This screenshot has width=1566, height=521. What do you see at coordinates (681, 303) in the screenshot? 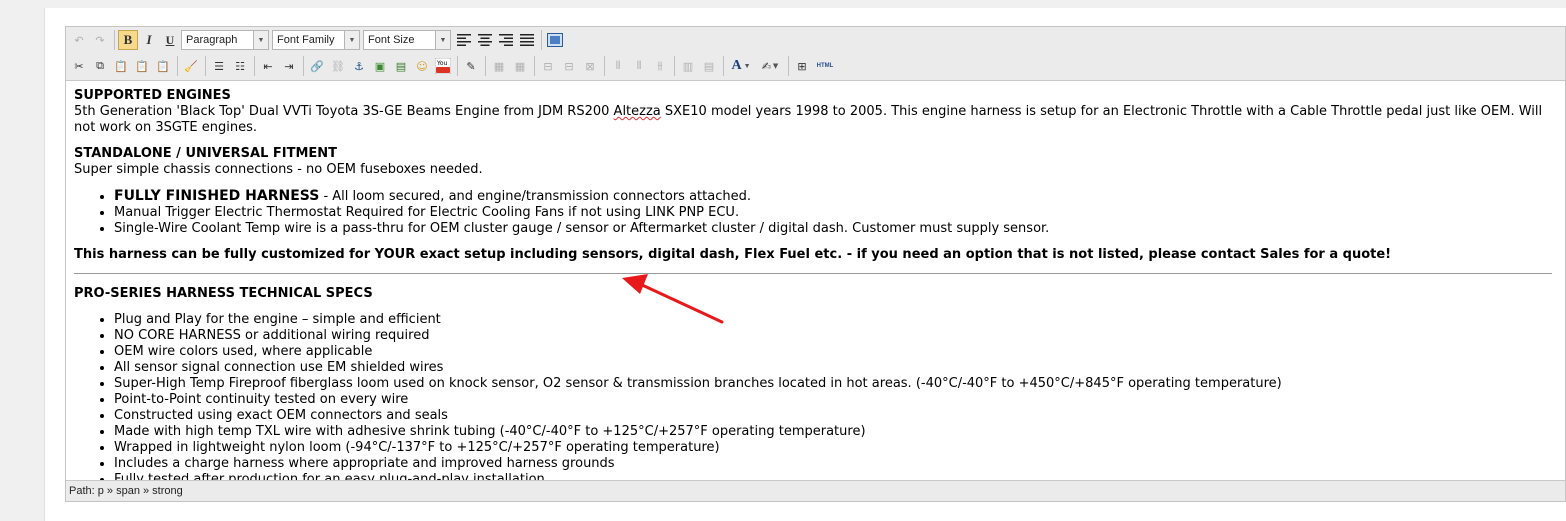
I see `arrow-shaft` at bounding box center [681, 303].